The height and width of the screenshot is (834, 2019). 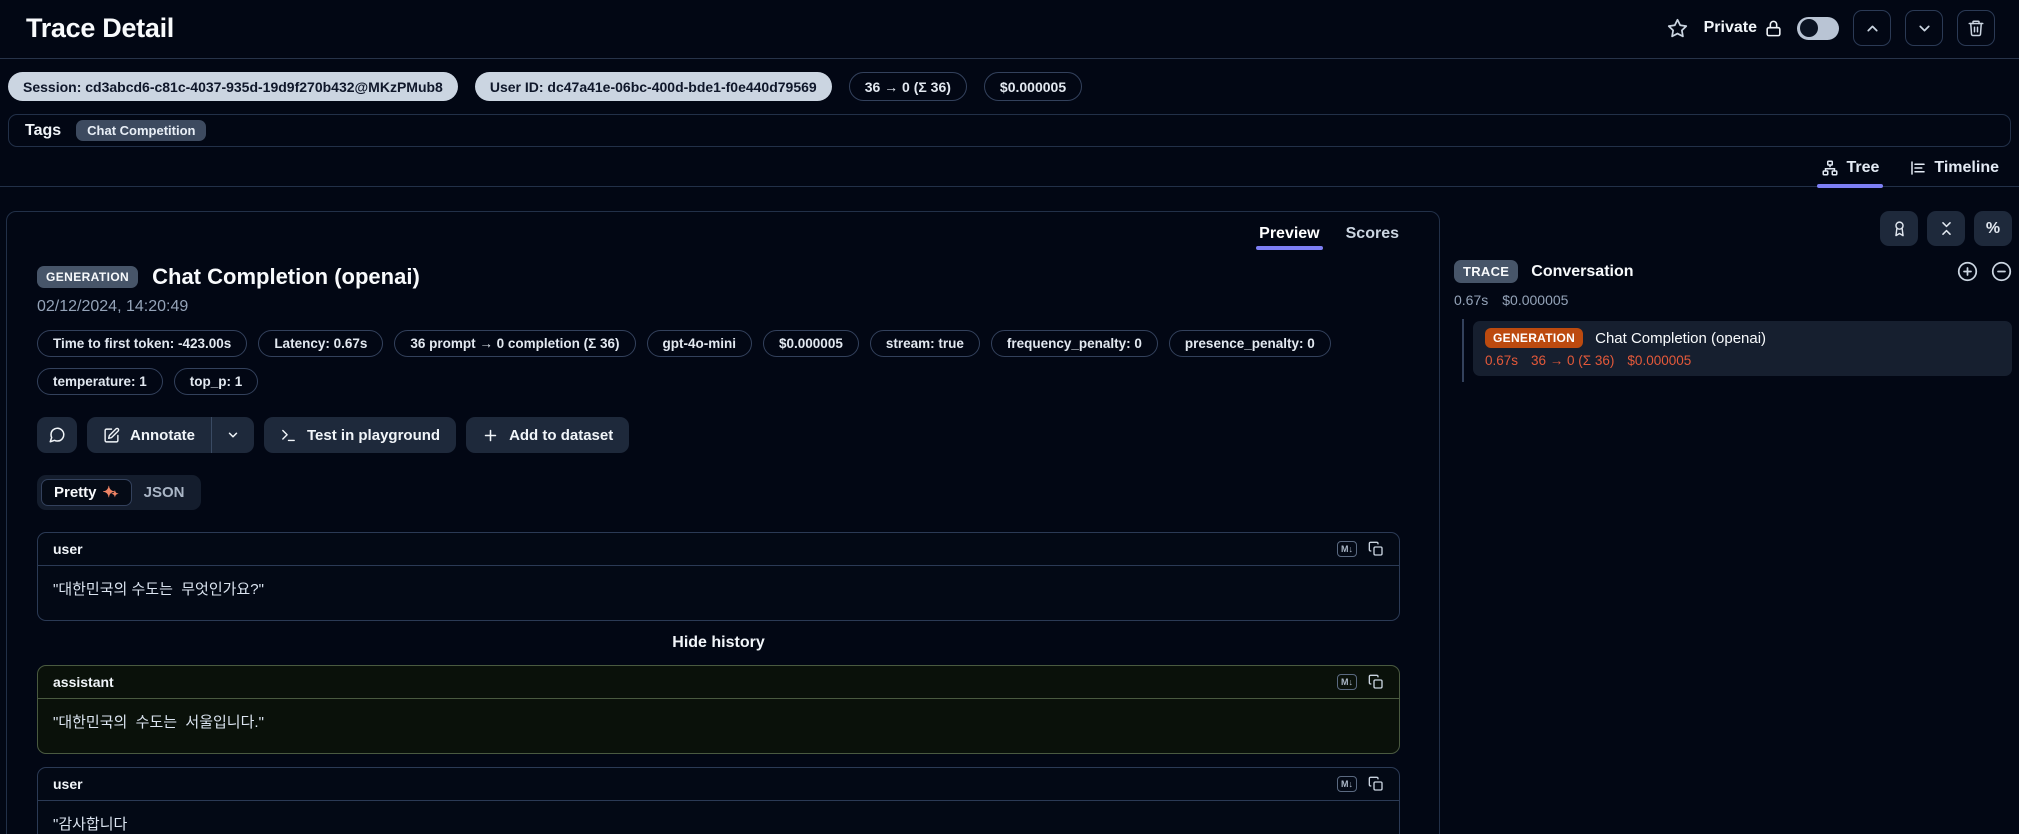 I want to click on tab-tree-label: Tree, so click(x=1863, y=167).